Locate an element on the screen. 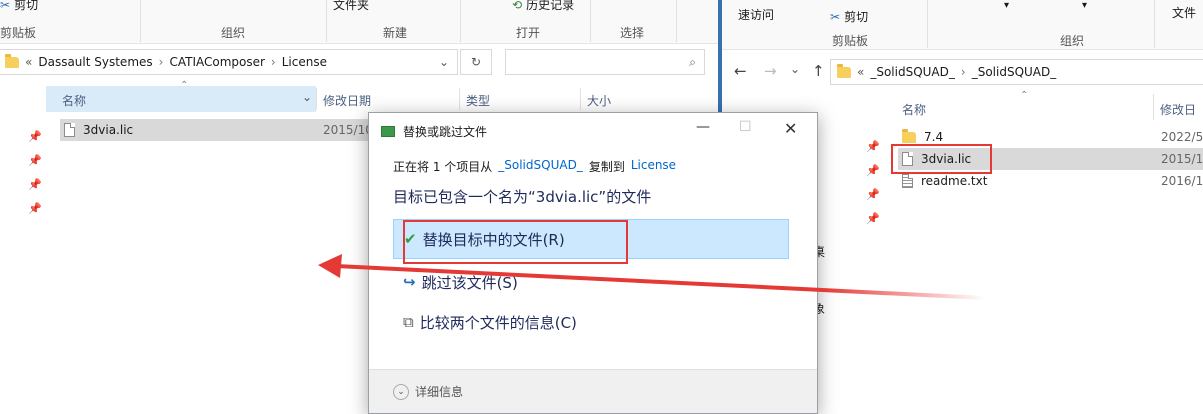  text-file-icon is located at coordinates (907, 181).